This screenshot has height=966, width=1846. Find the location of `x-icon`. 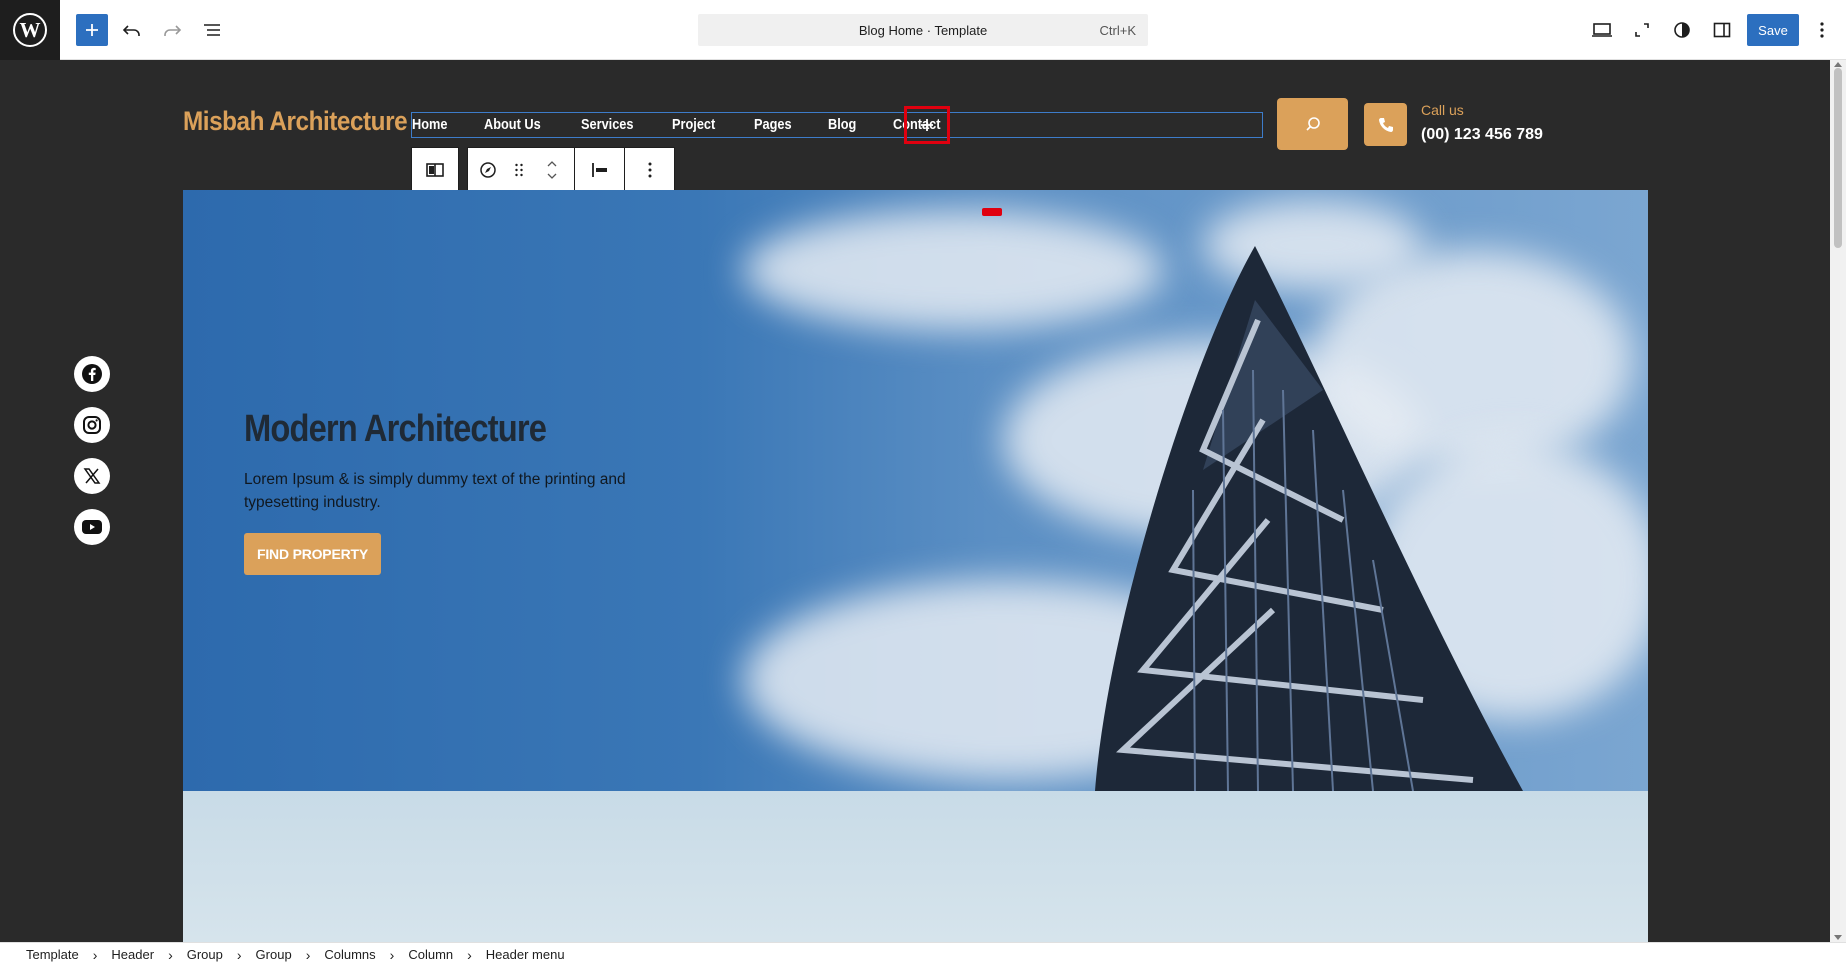

x-icon is located at coordinates (92, 476).